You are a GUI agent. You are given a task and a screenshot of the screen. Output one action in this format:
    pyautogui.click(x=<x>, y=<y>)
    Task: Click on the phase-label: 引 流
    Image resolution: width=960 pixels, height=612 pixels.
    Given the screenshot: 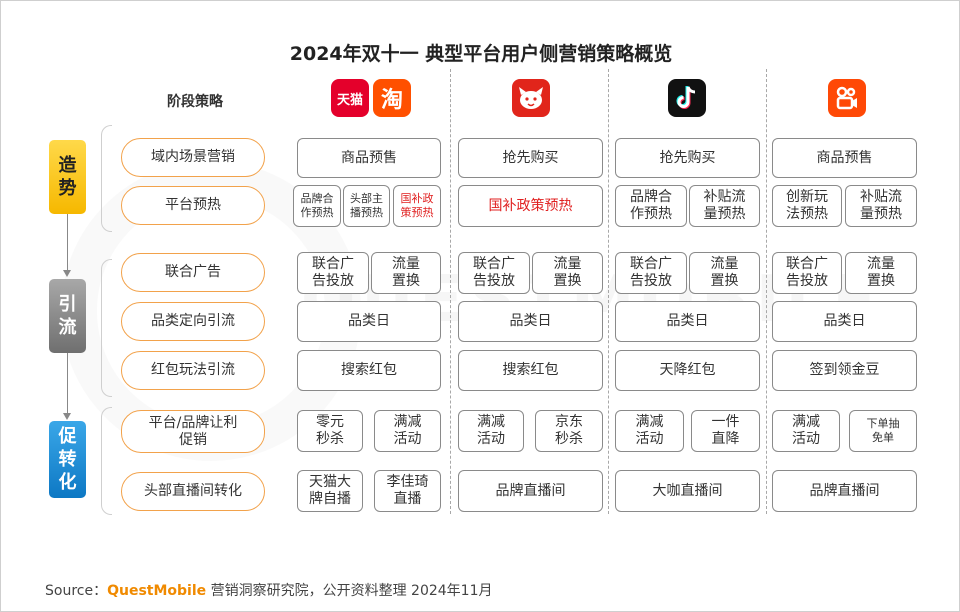 What is the action you would take?
    pyautogui.click(x=67, y=316)
    